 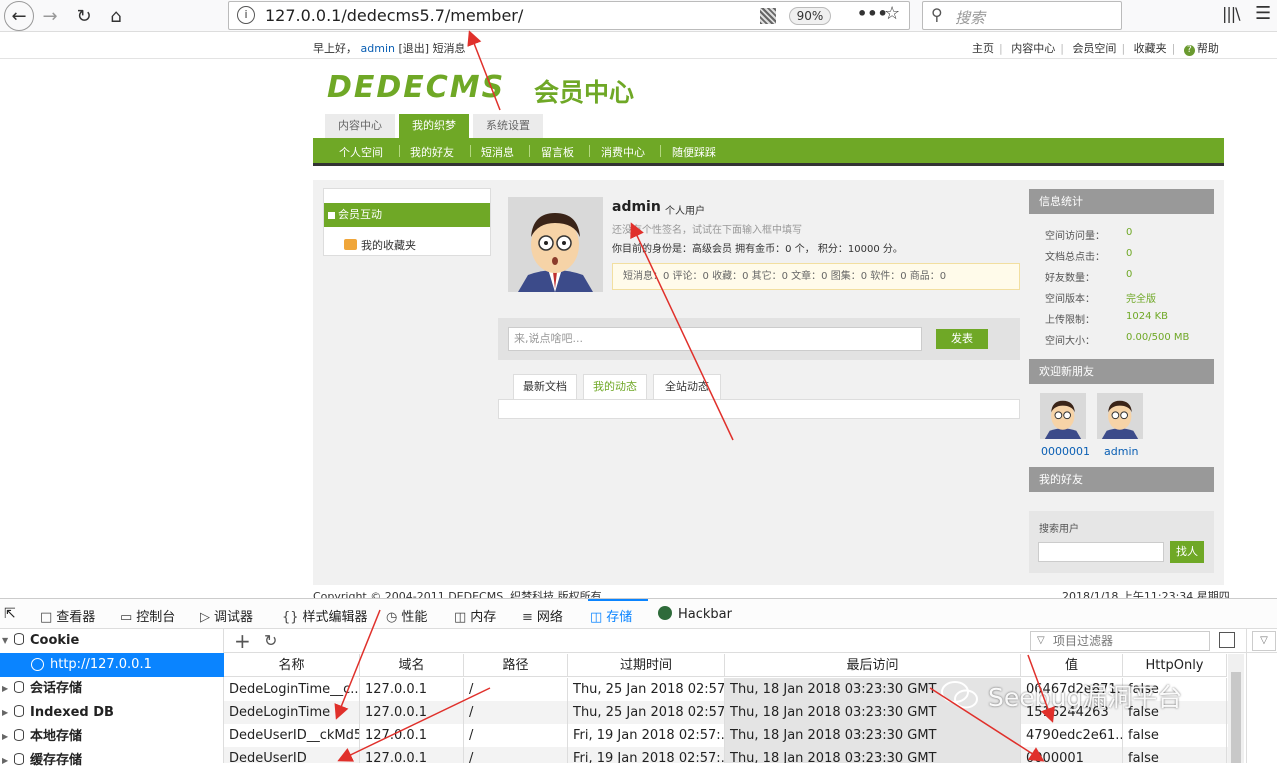 I want to click on column-header-path: 路径, so click(x=516, y=665).